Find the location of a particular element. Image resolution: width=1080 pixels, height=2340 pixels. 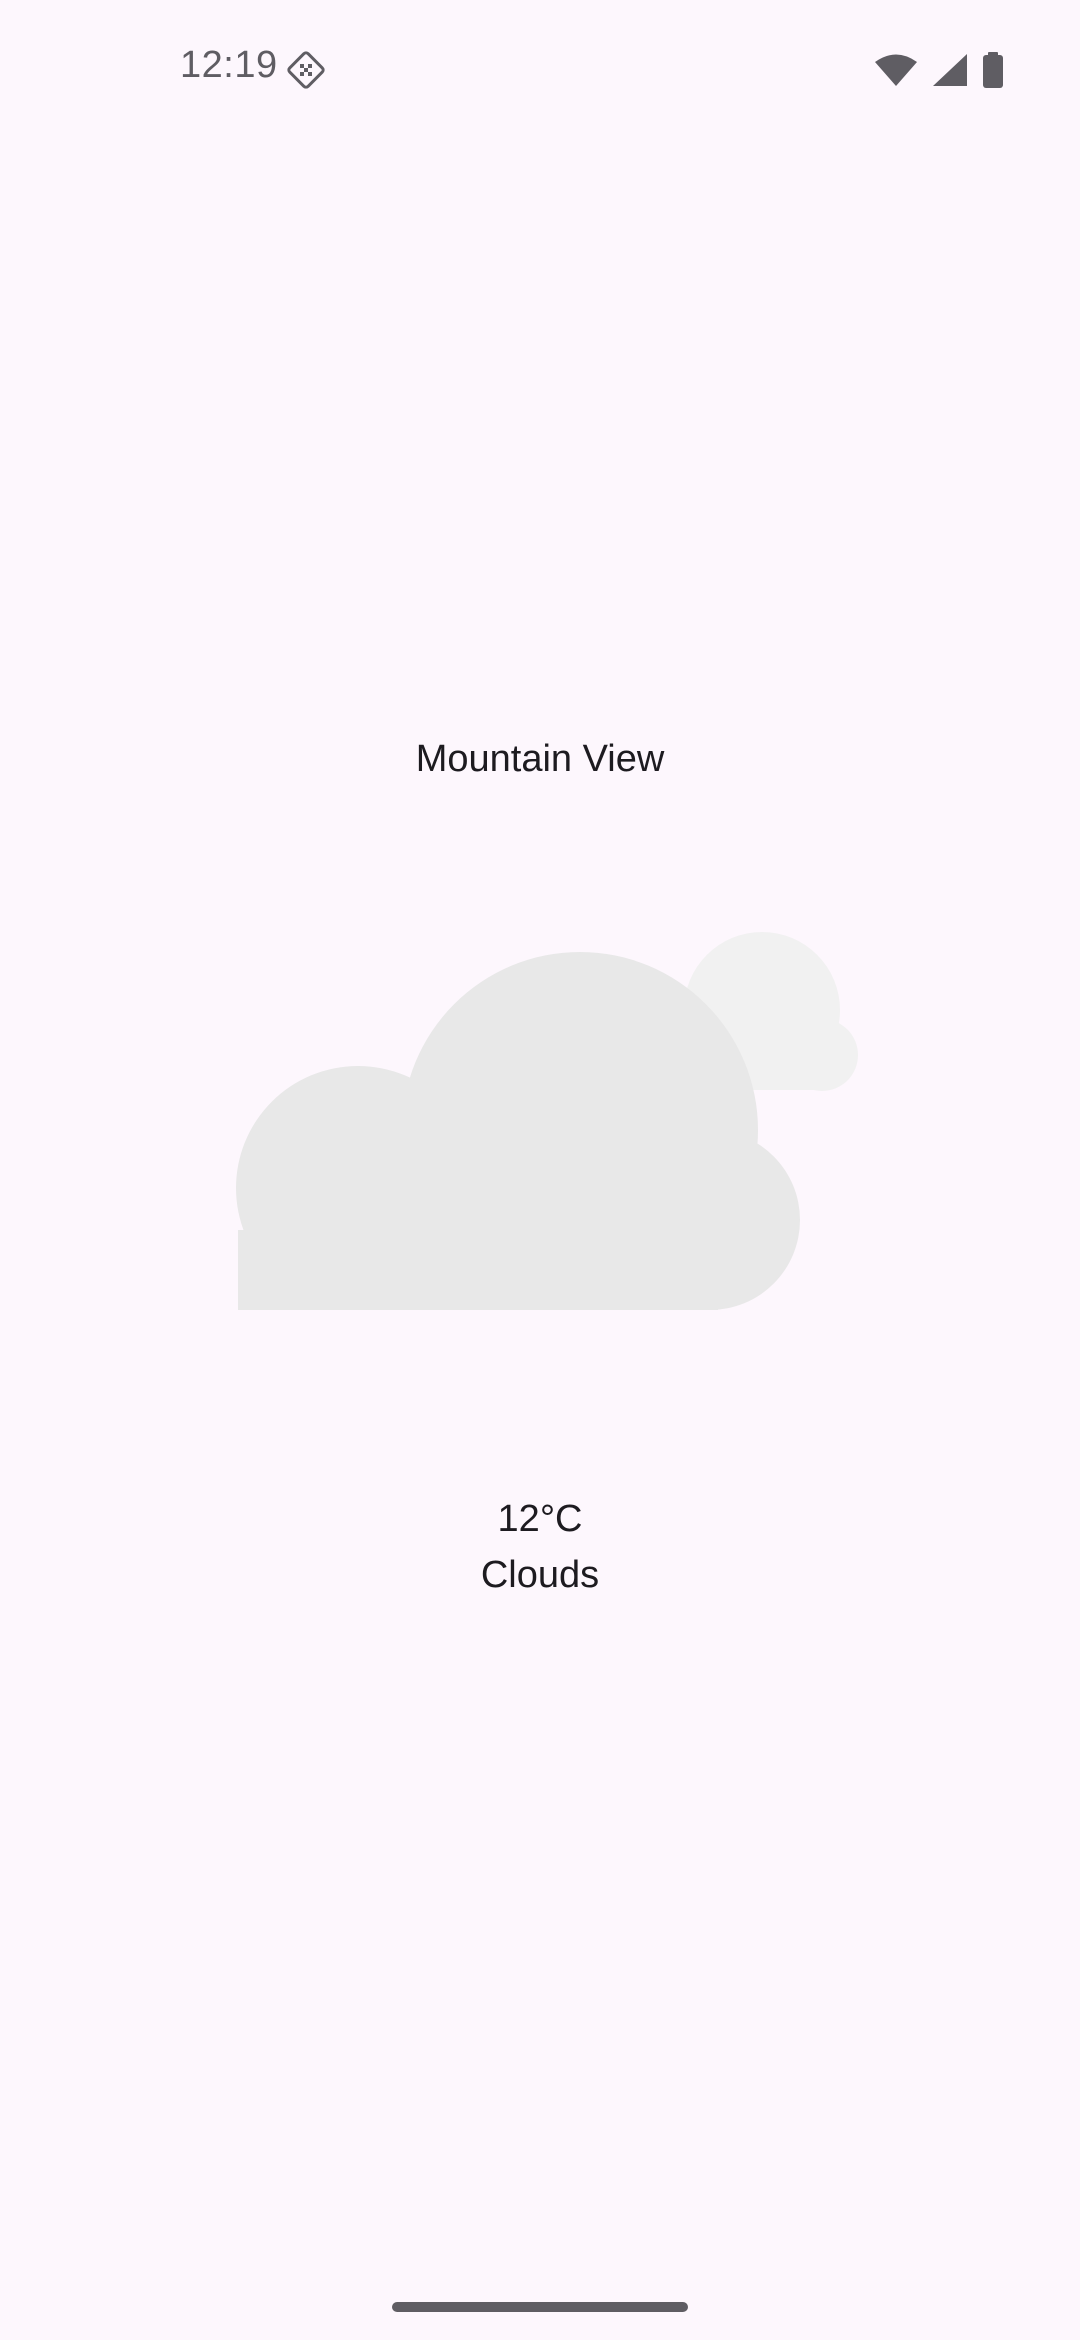

status-bar: 12:19 is located at coordinates (540, 70).